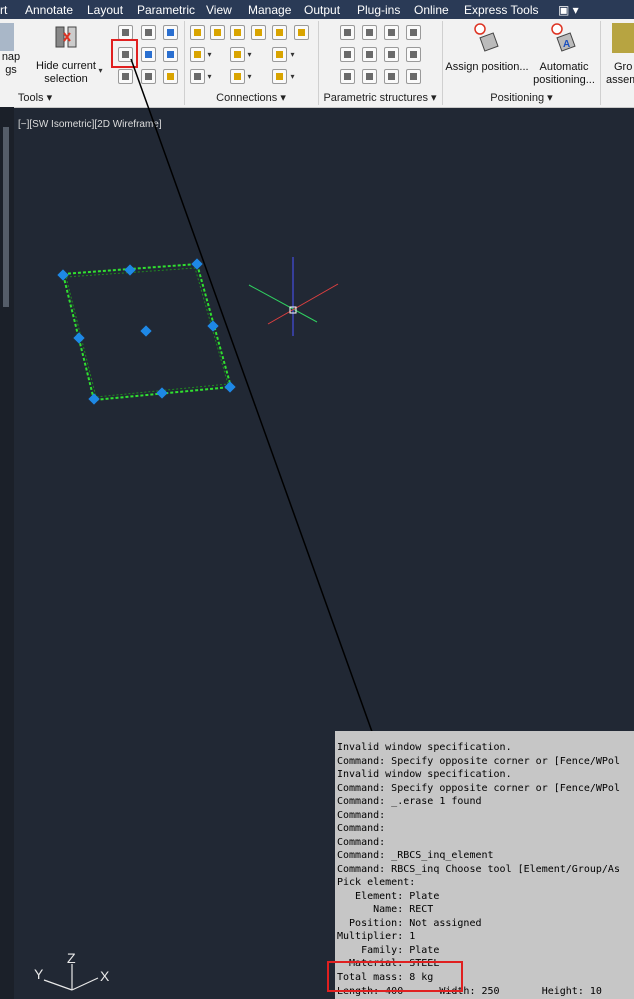 This screenshot has height=999, width=634. What do you see at coordinates (385, 909) in the screenshot?
I see `command-line: Name: RECT` at bounding box center [385, 909].